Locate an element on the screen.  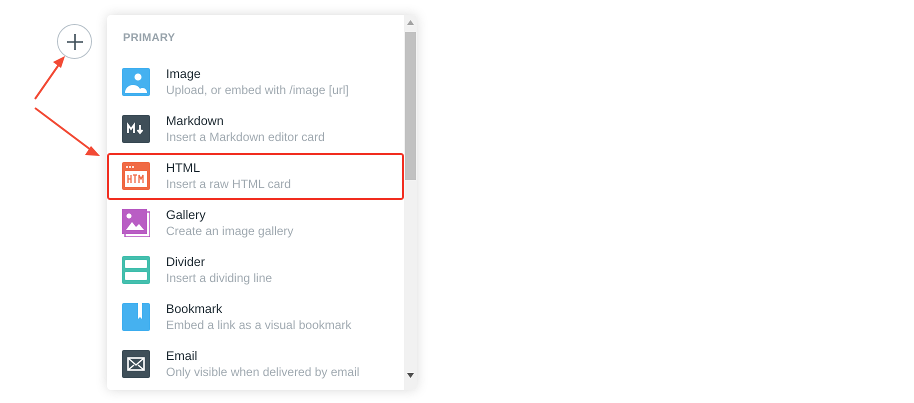
item-description: Embed a link as a visual bookmark is located at coordinates (259, 325).